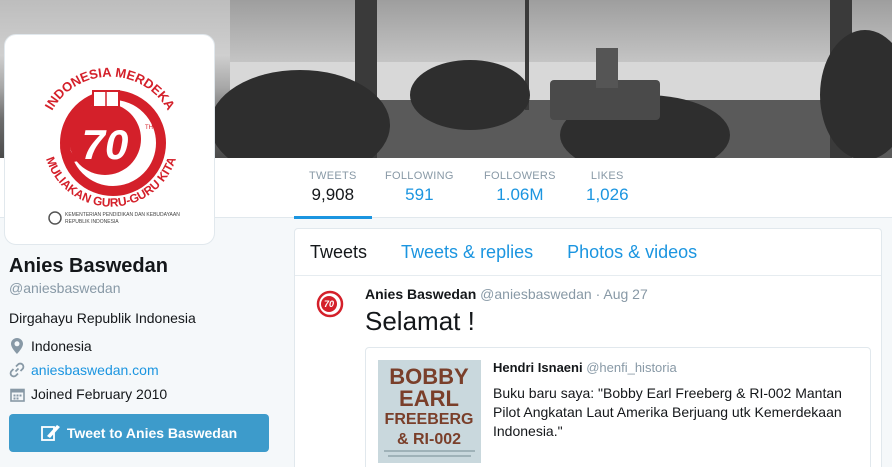  I want to click on profile-name: Anies Baswedan, so click(144, 266).